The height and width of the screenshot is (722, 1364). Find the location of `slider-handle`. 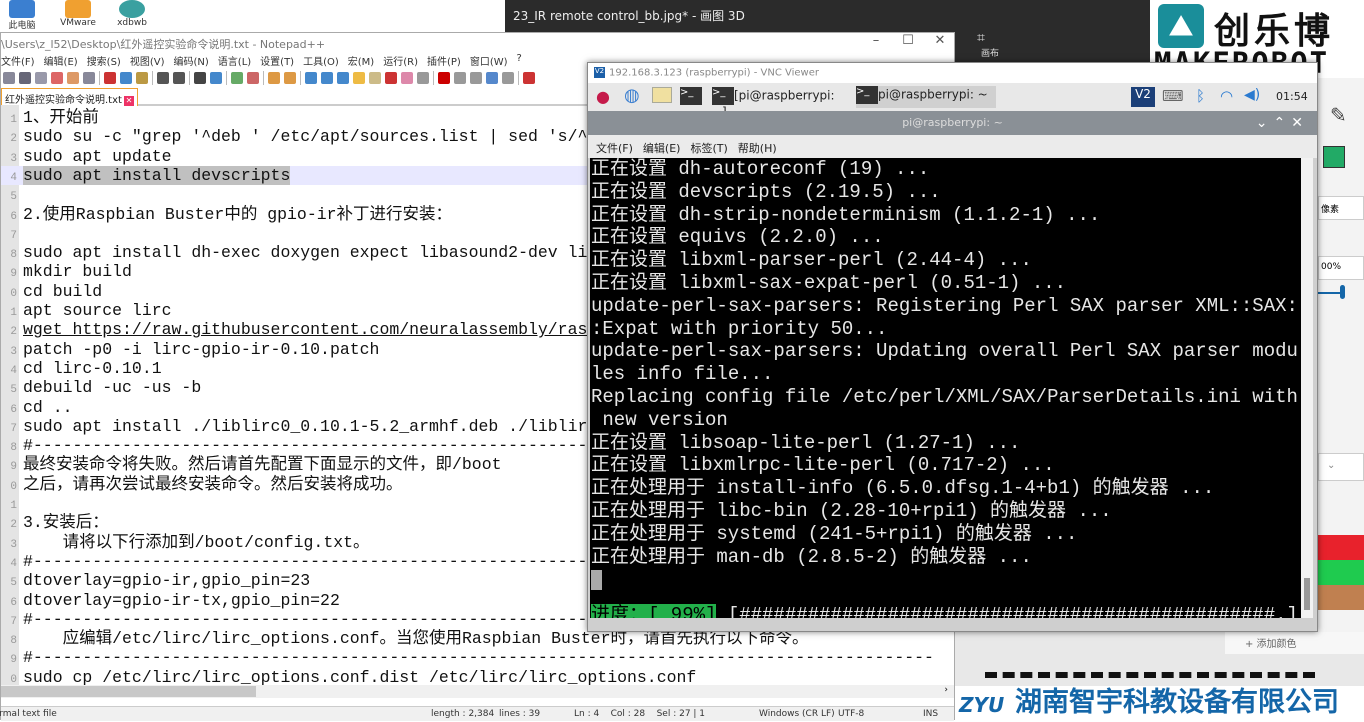

slider-handle is located at coordinates (1342, 292).